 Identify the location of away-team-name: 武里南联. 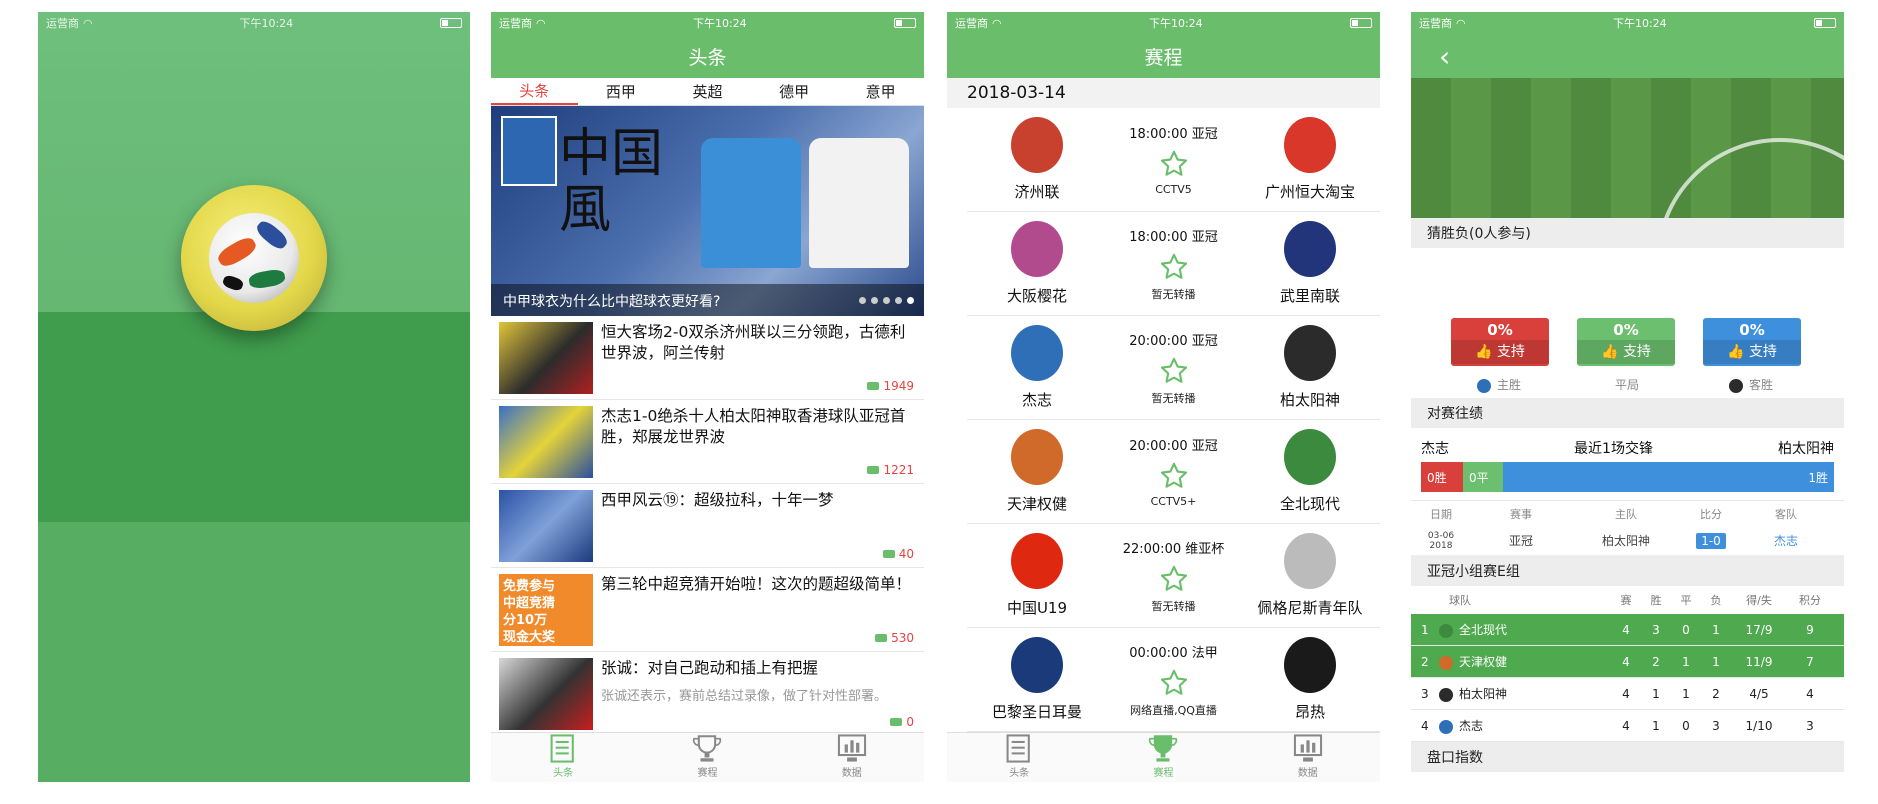
(1309, 296).